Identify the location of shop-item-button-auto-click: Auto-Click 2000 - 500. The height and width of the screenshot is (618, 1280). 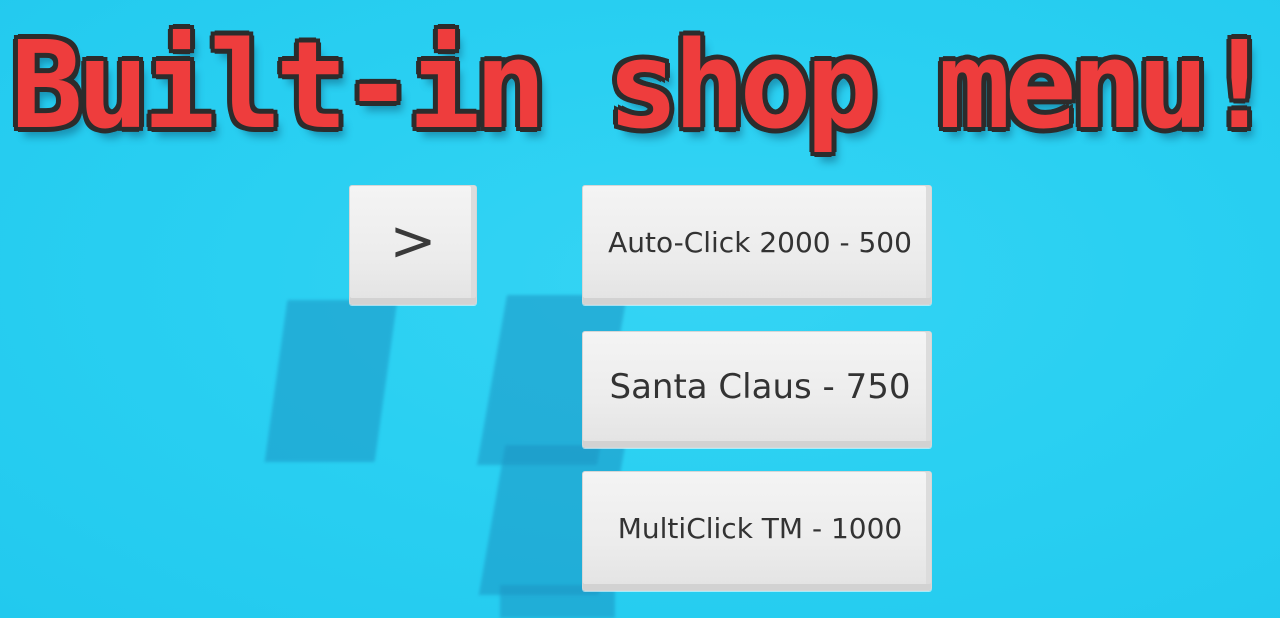
(757, 245).